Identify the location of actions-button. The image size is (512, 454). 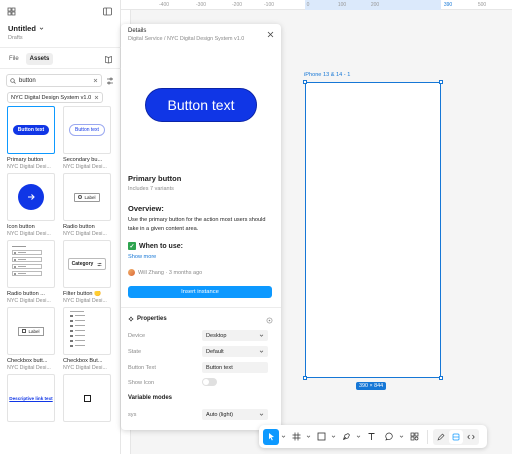
(414, 437).